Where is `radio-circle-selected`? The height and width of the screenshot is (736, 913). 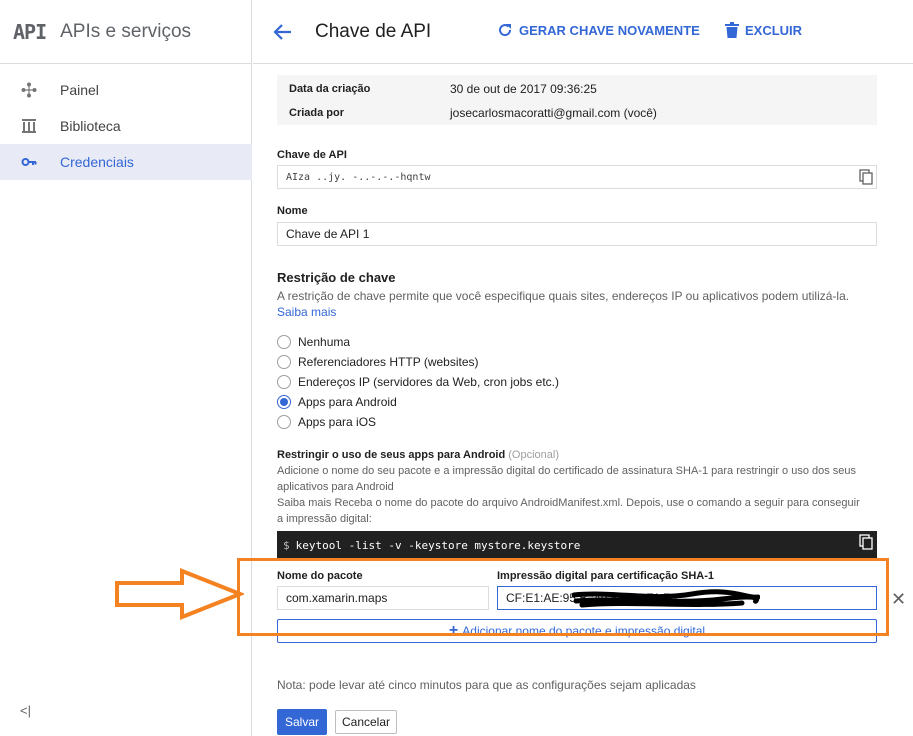
radio-circle-selected is located at coordinates (284, 402).